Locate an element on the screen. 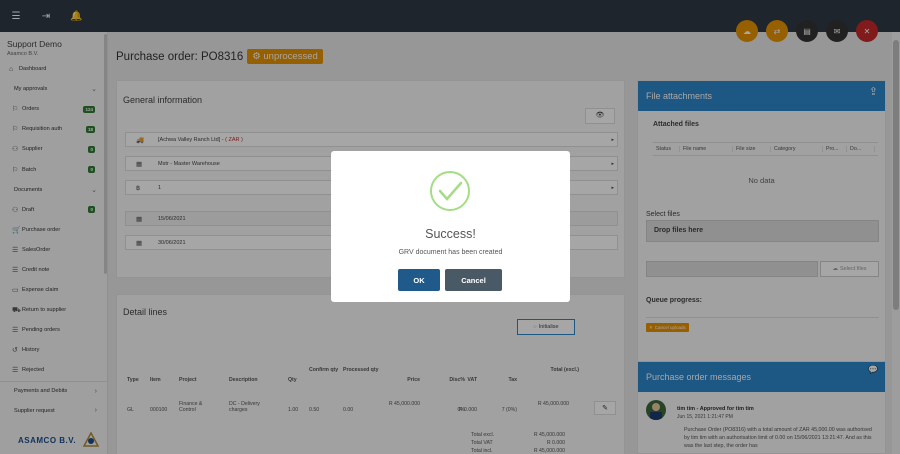 The width and height of the screenshot is (900, 454). cancel-button: Cancel is located at coordinates (473, 280).